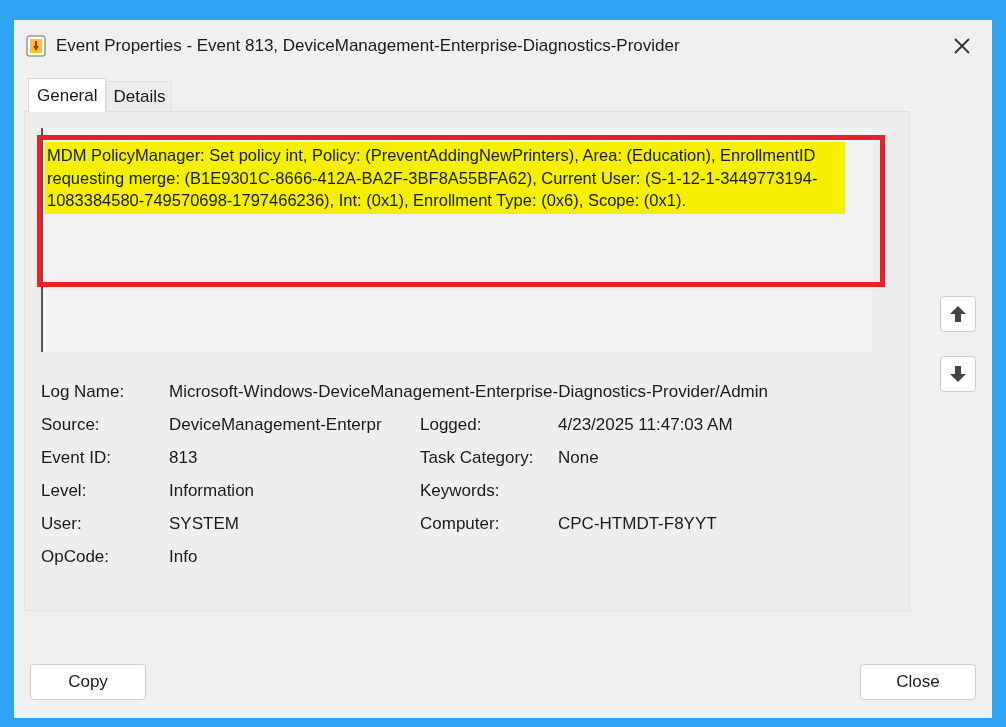  I want to click on field-label: Task Category:, so click(477, 458).